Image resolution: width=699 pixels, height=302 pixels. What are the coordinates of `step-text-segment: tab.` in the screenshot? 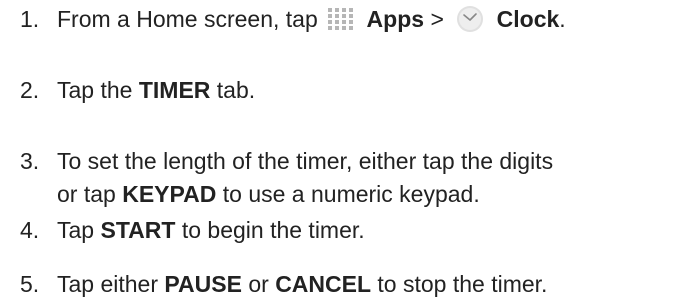 It's located at (236, 90).